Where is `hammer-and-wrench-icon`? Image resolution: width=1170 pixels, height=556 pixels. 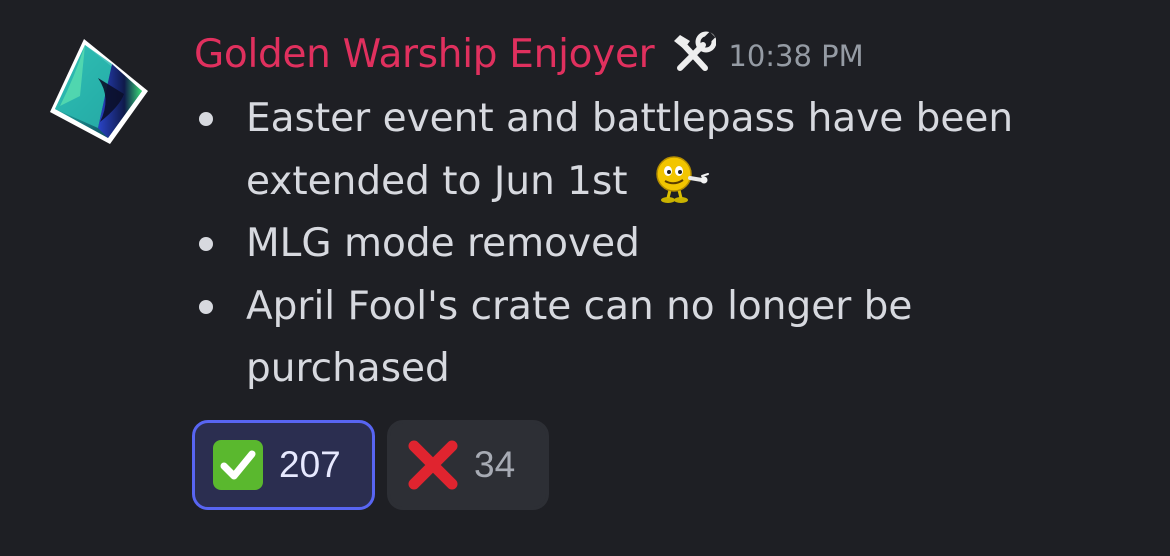 hammer-and-wrench-icon is located at coordinates (693, 54).